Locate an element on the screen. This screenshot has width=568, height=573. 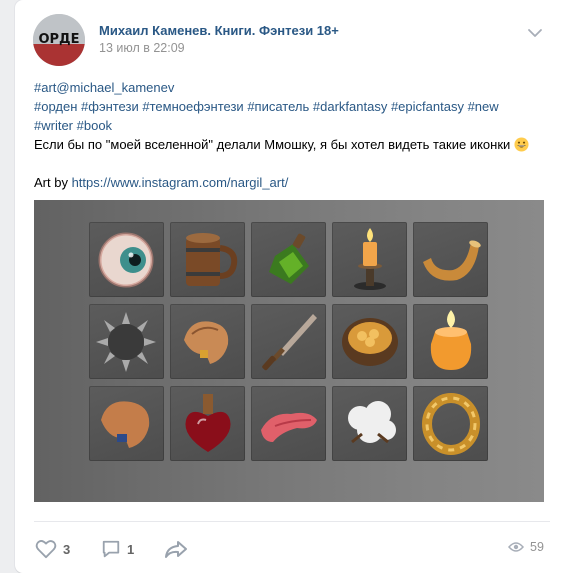
post-date: 13 июл в 22:09 is located at coordinates (142, 48).